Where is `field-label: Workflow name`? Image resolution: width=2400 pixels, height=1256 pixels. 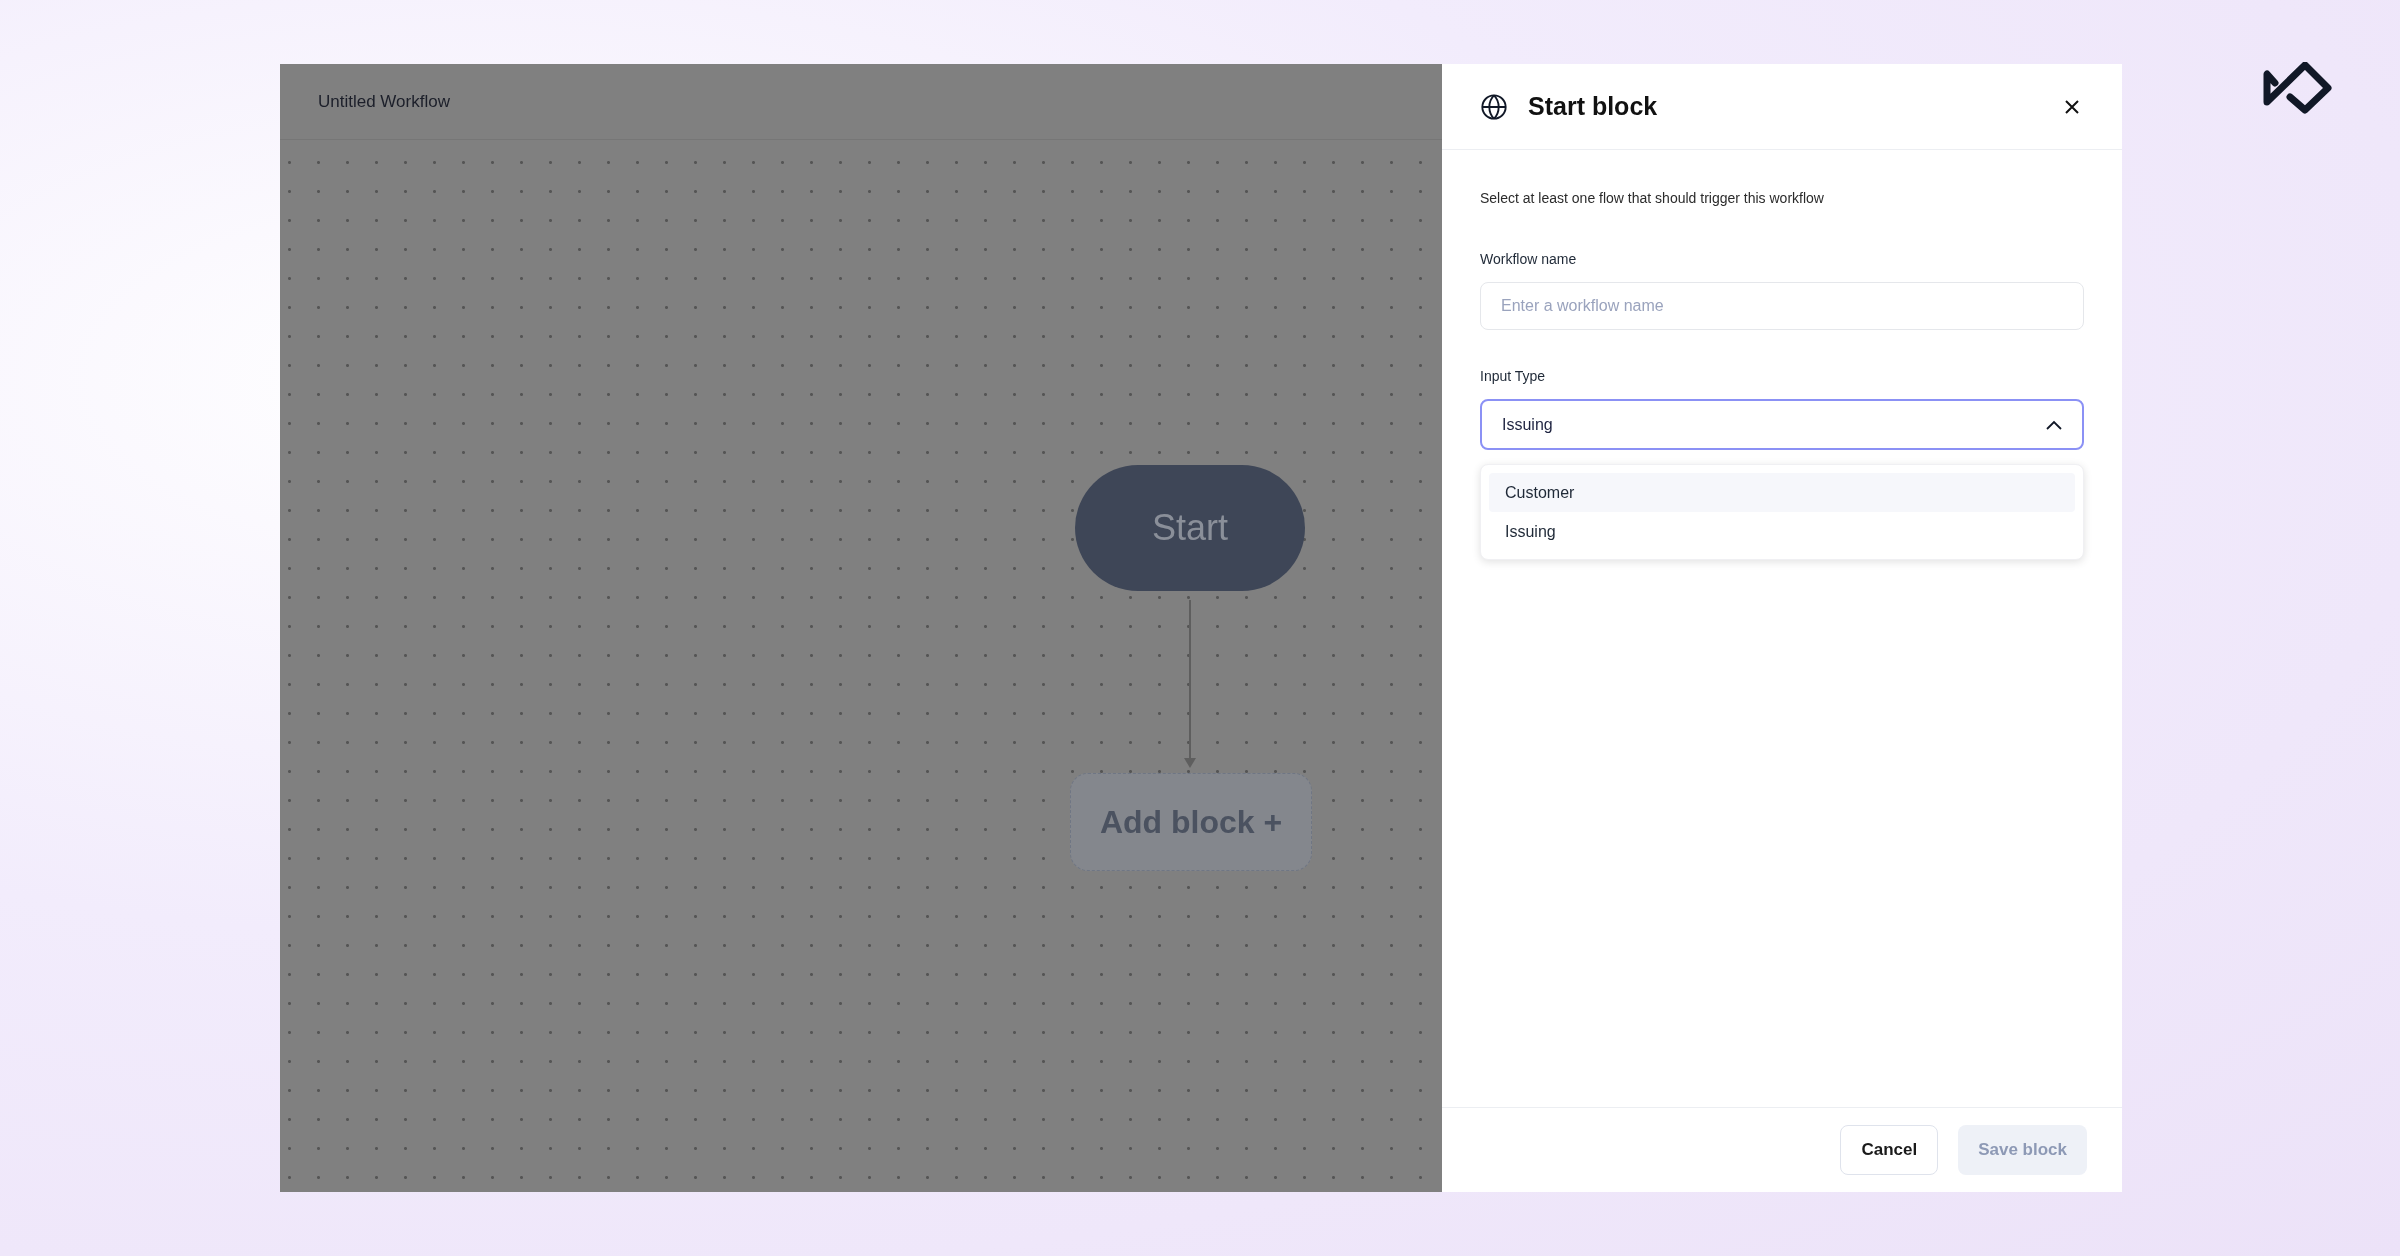 field-label: Workflow name is located at coordinates (1529, 259).